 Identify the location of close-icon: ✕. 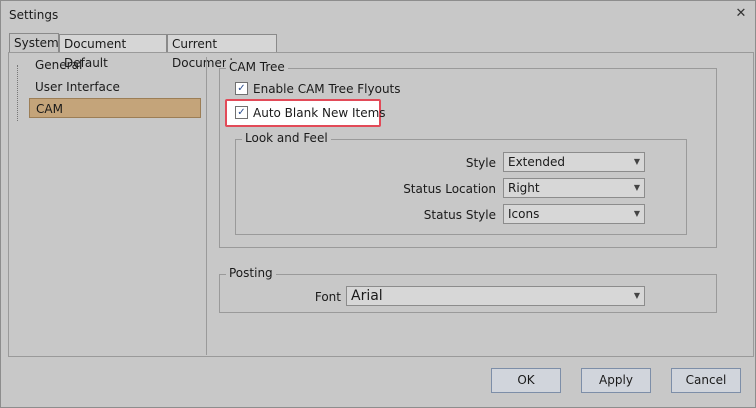
(741, 14).